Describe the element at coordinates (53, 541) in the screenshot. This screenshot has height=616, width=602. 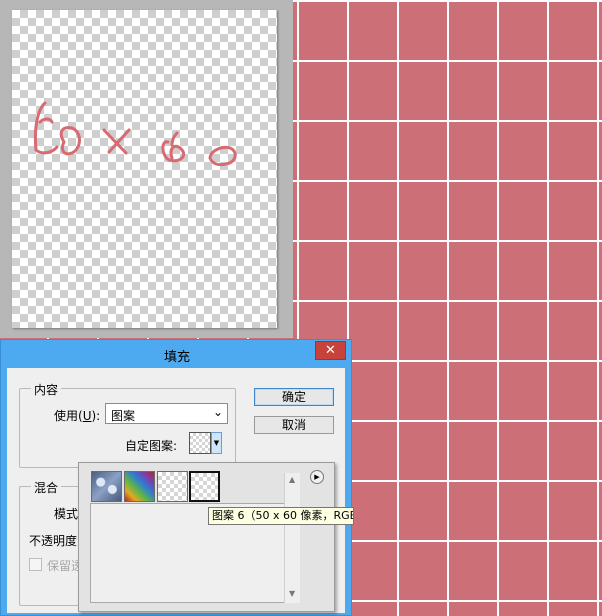
I see `opacity-label: 不透明度` at that location.